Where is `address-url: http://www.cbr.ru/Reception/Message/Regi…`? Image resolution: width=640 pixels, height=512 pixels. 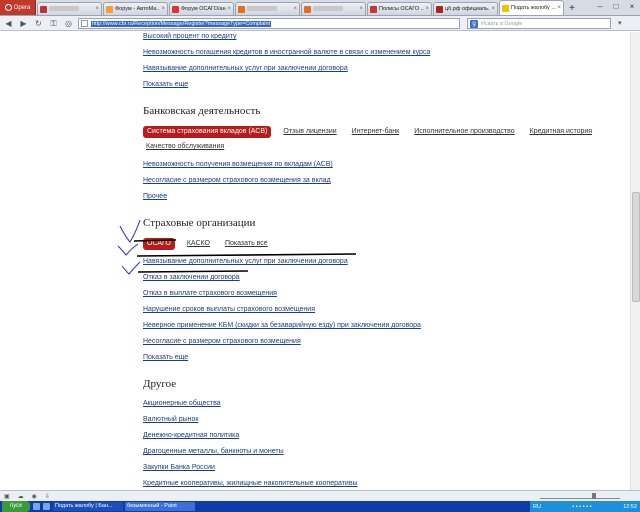
address-url: http://www.cbr.ru/Reception/Message/Regi… is located at coordinates (181, 23).